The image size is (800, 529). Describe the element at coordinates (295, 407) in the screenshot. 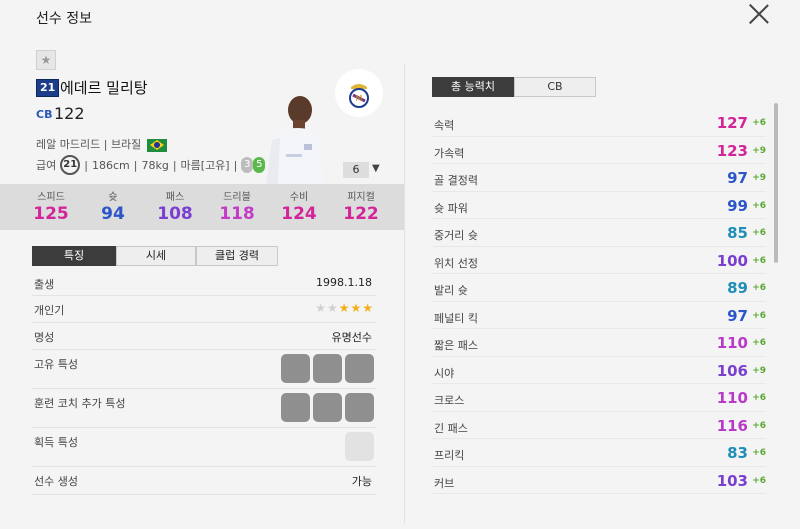

I see `trait-chevron-icon` at that location.